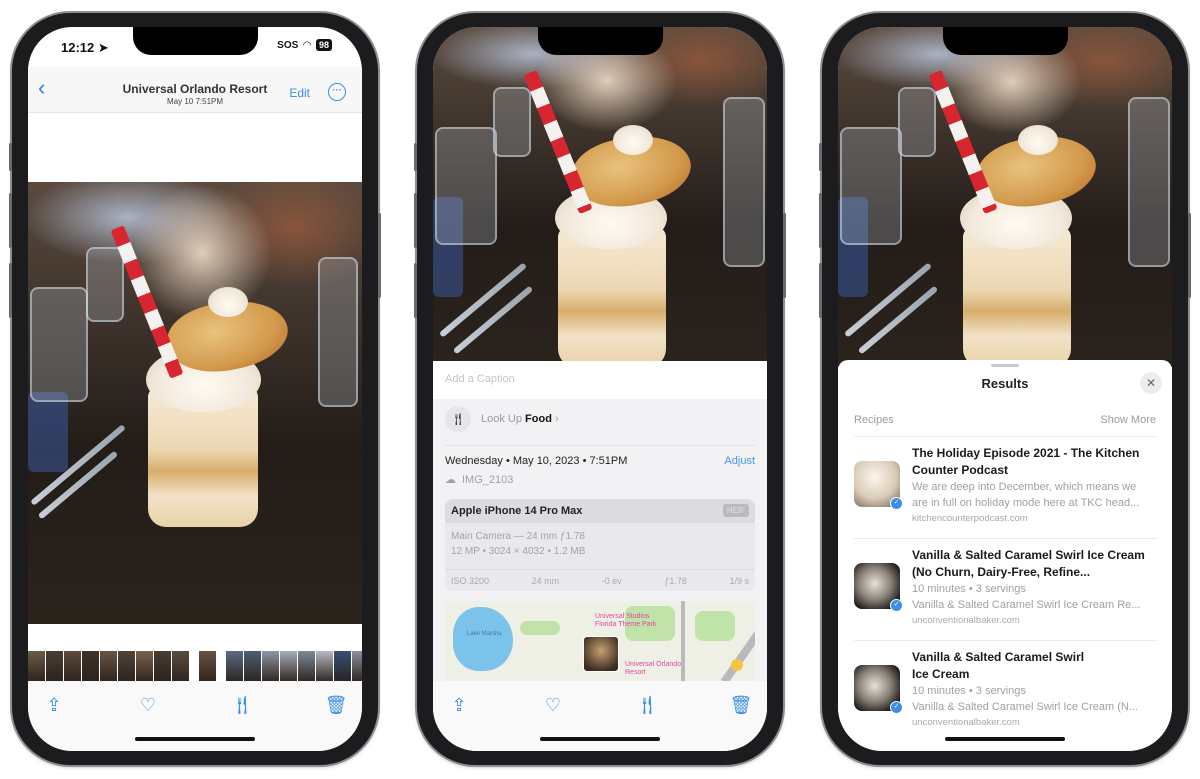 This screenshot has width=1200, height=779. I want to click on status-time: 12:12 ➤, so click(85, 47).